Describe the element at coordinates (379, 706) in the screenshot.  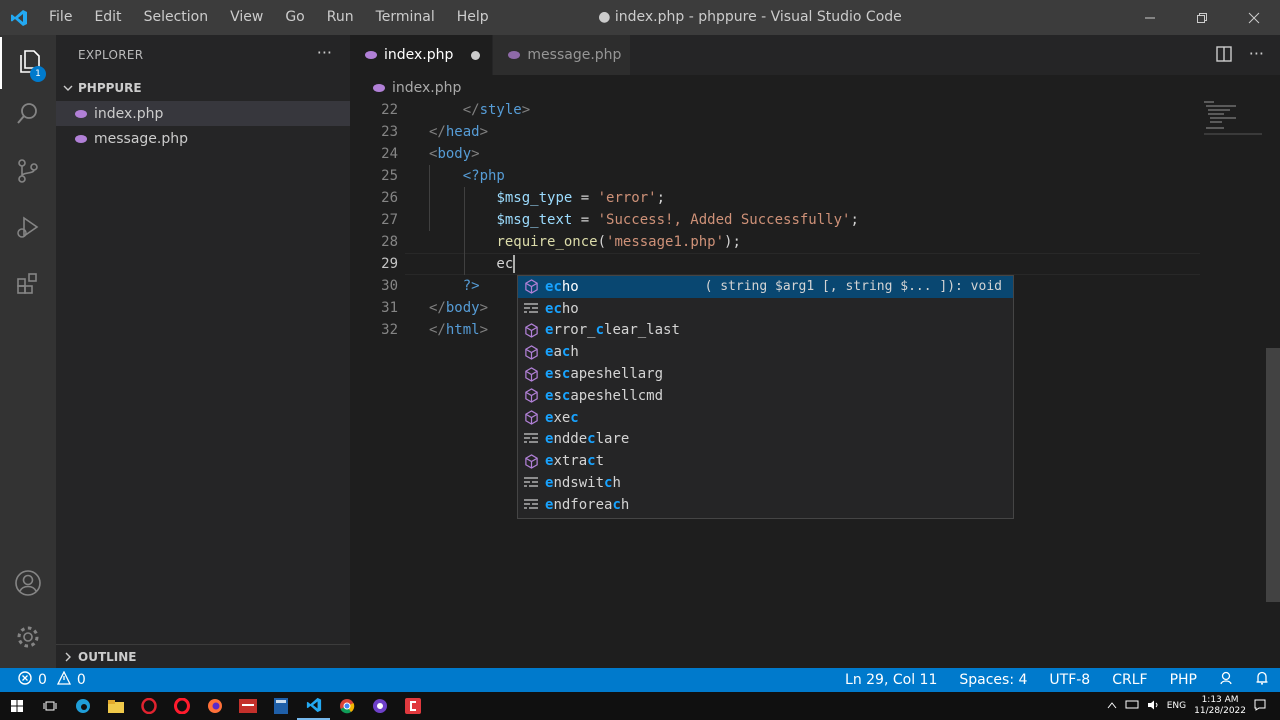
I see `github-desktop-icon` at that location.